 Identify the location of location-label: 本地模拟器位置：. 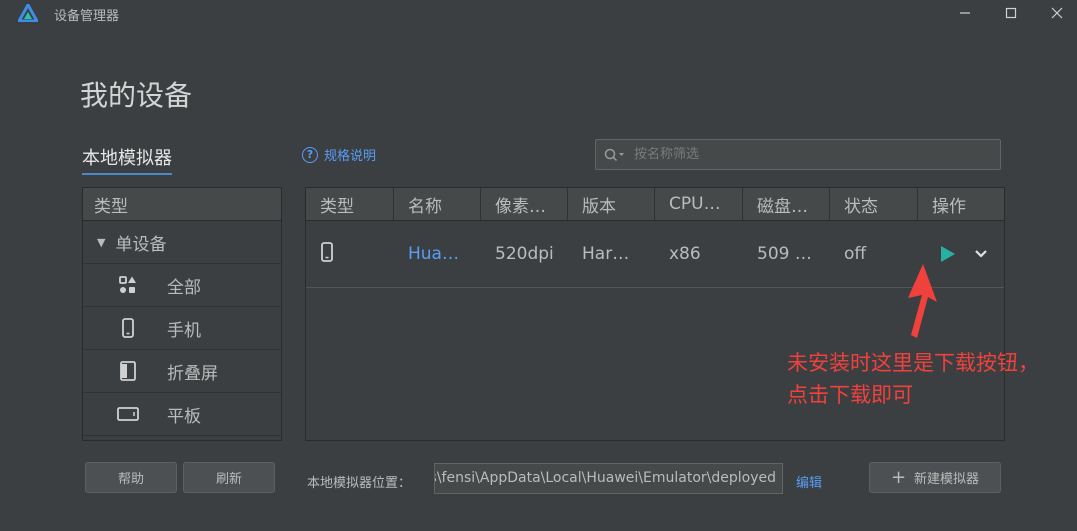
(359, 483).